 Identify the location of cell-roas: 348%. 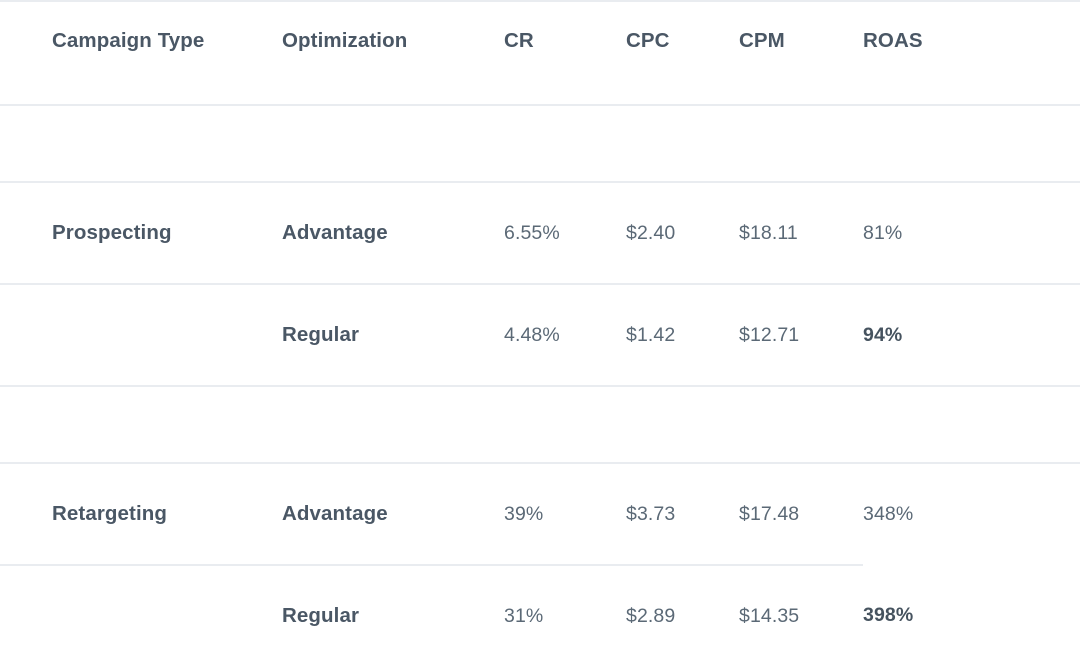
(971, 514).